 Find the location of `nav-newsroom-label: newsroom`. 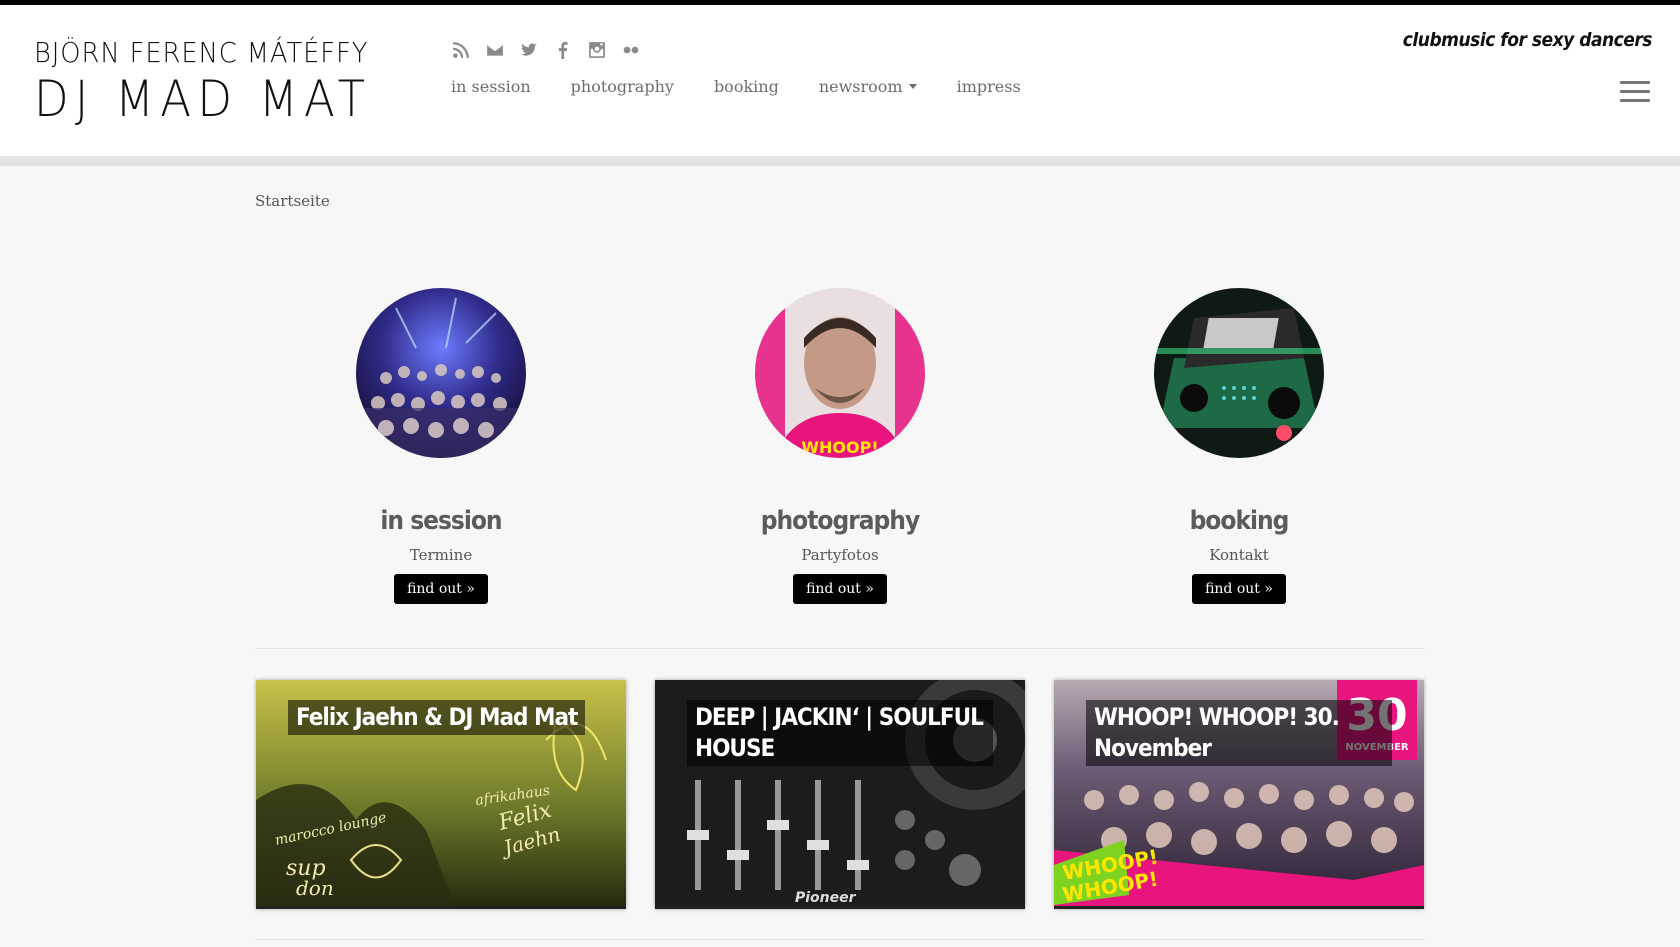

nav-newsroom-label: newsroom is located at coordinates (860, 86).